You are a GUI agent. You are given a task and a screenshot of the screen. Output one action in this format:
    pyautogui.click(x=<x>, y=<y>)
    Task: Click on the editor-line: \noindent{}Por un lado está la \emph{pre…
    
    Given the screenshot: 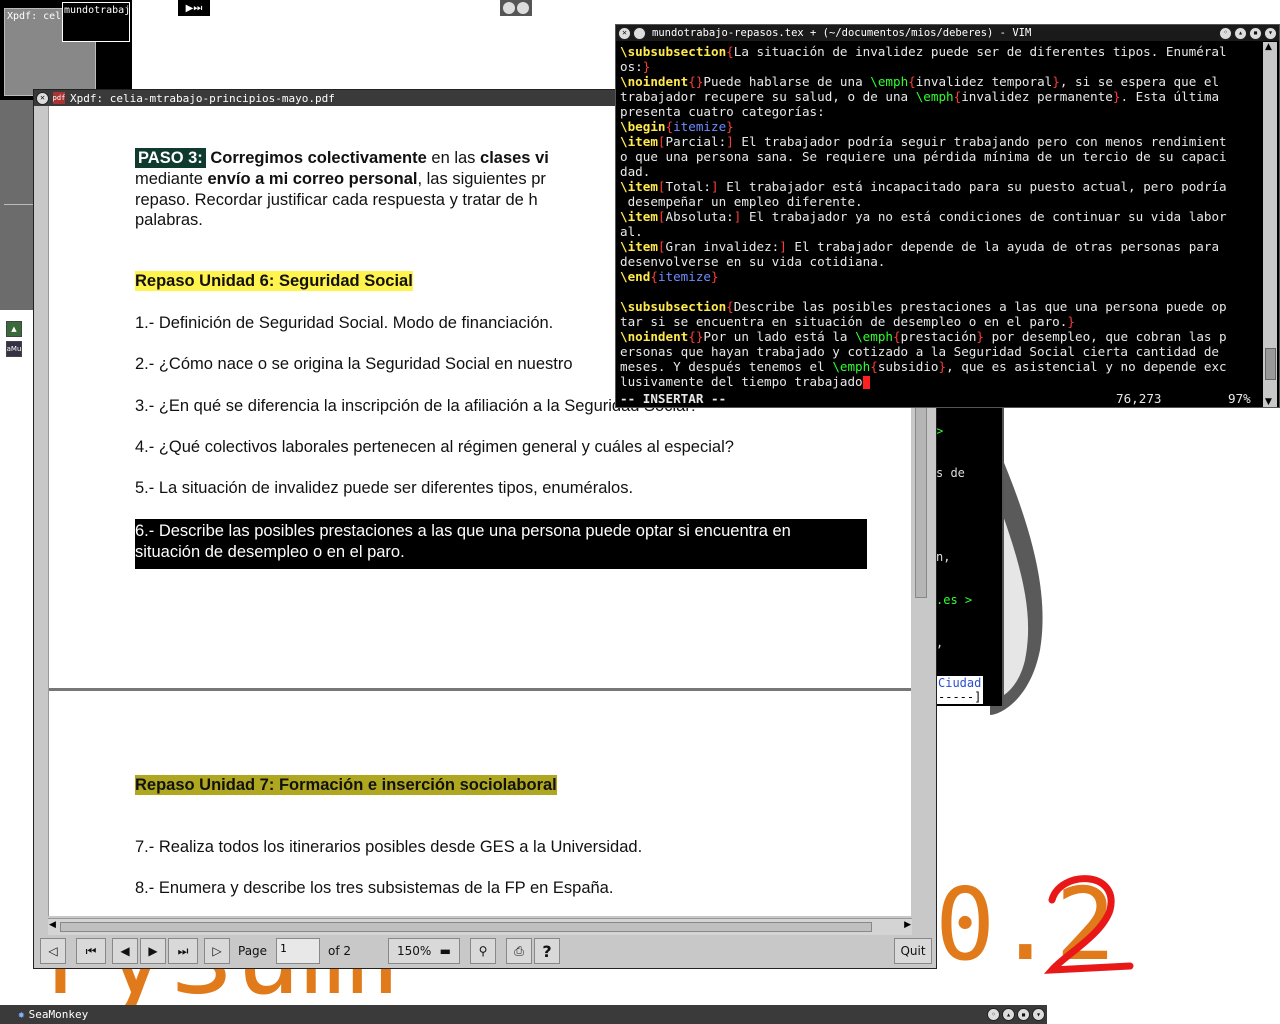 What is the action you would take?
    pyautogui.click(x=941, y=336)
    